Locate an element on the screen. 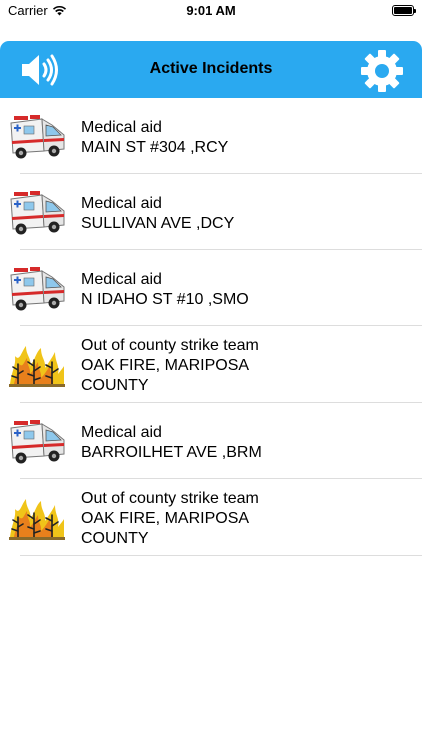  incident-row: Medical aid SULLIVAN AVE ,DCY is located at coordinates (211, 212).